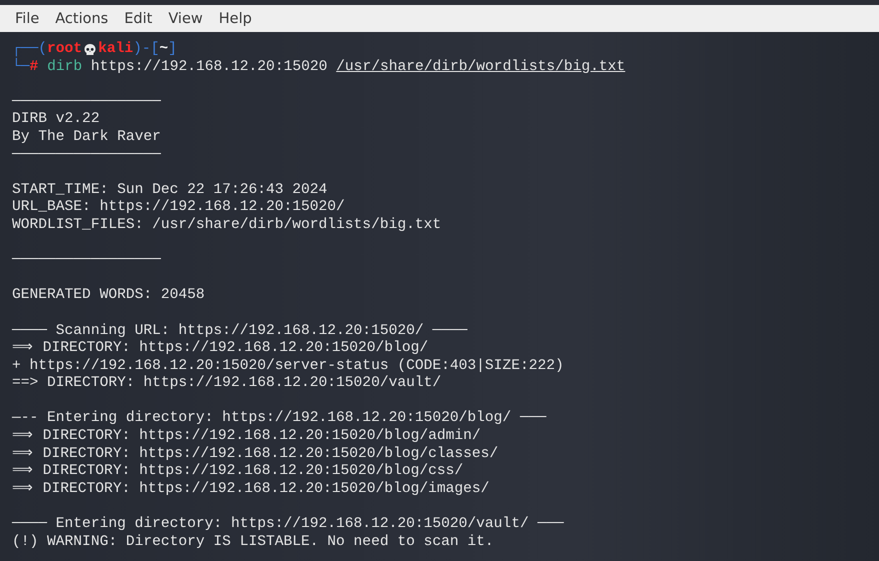 The image size is (879, 561). What do you see at coordinates (146, 50) in the screenshot?
I see `prompt-text: )-[` at bounding box center [146, 50].